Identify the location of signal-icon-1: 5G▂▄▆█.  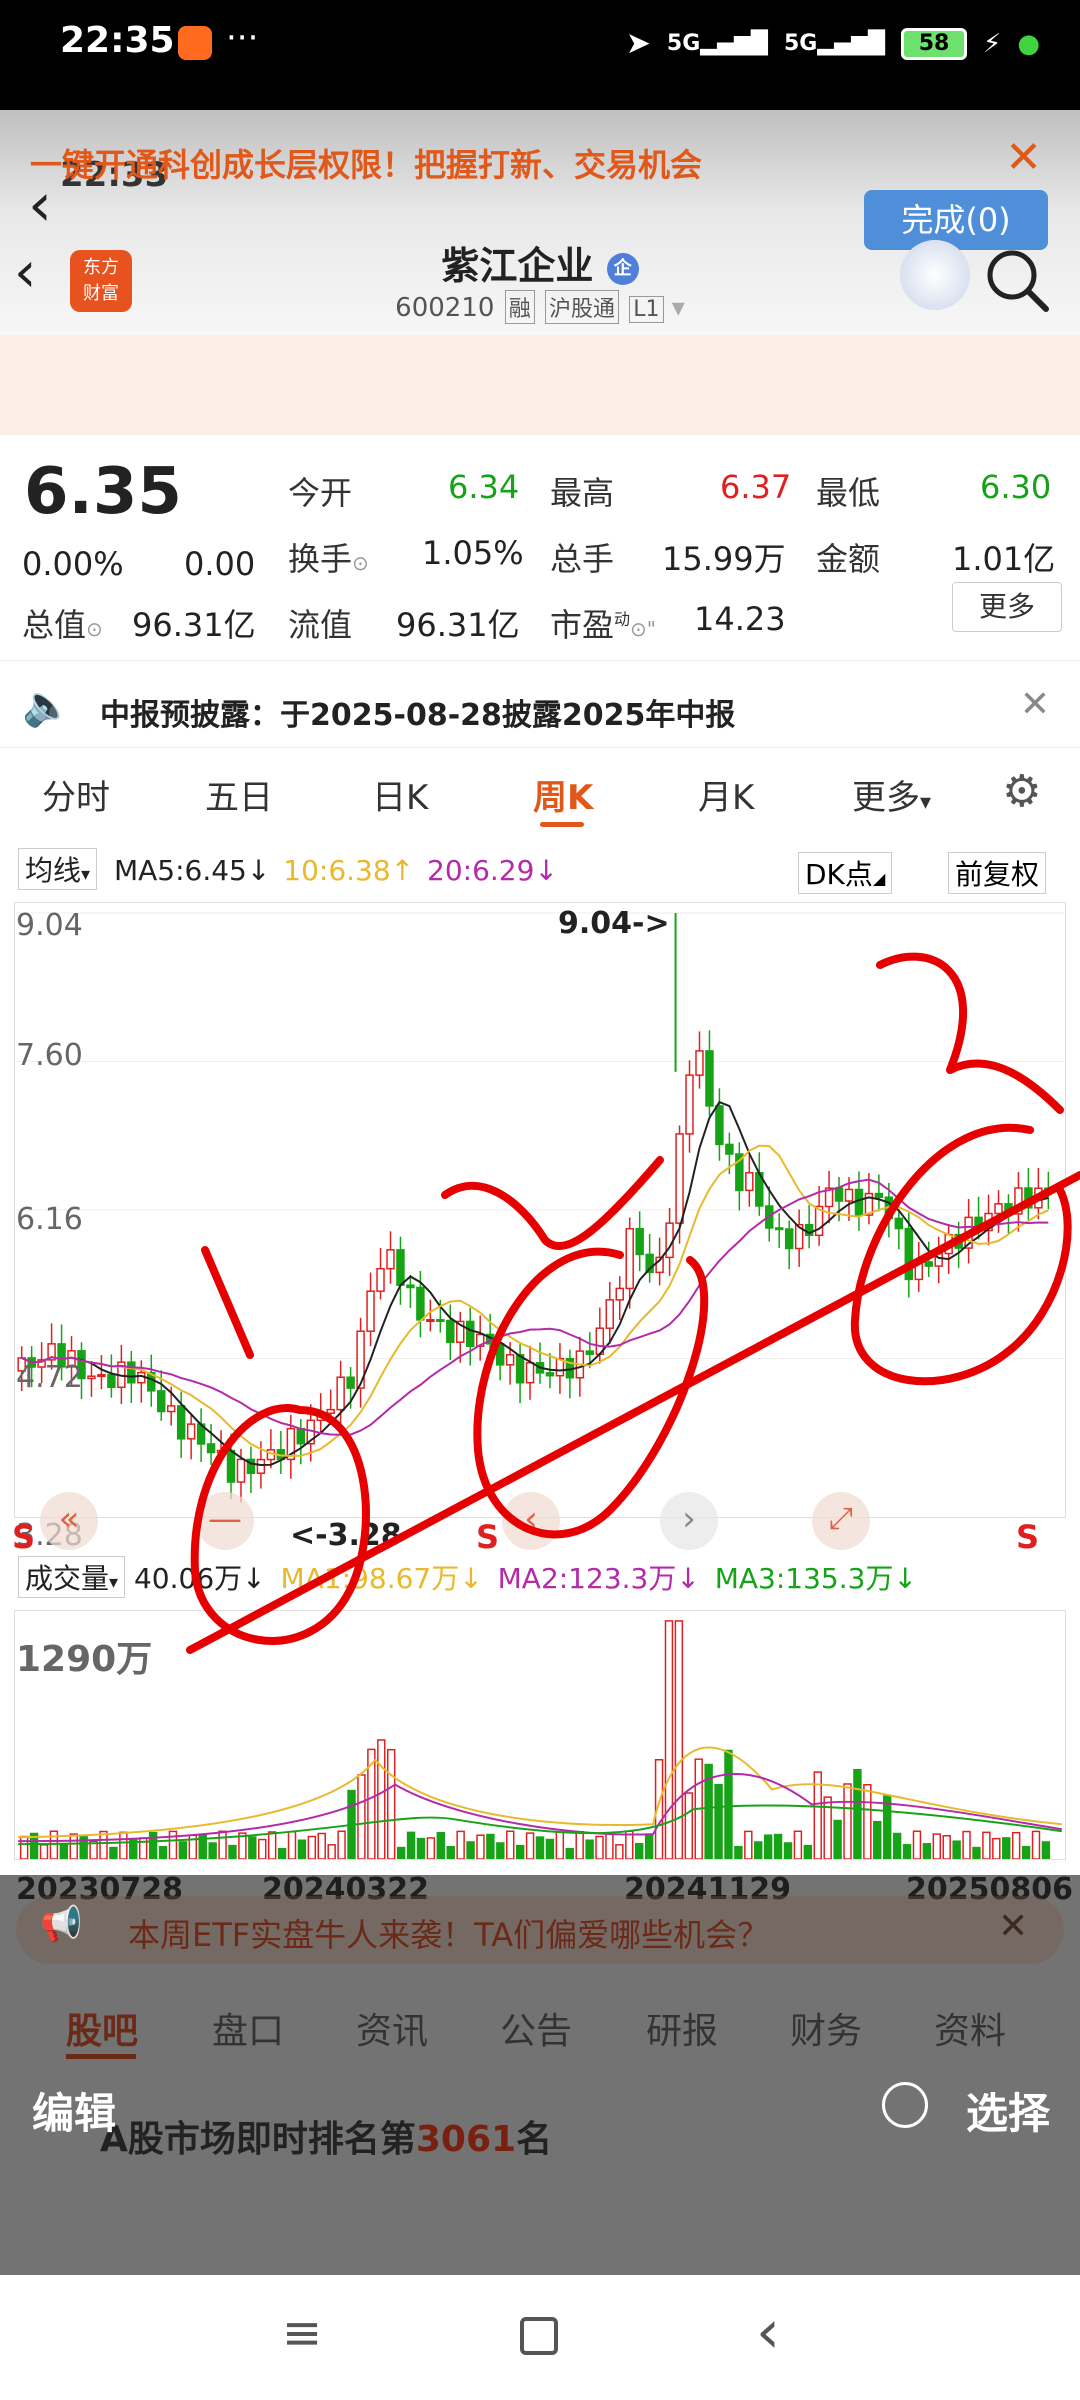
(717, 43).